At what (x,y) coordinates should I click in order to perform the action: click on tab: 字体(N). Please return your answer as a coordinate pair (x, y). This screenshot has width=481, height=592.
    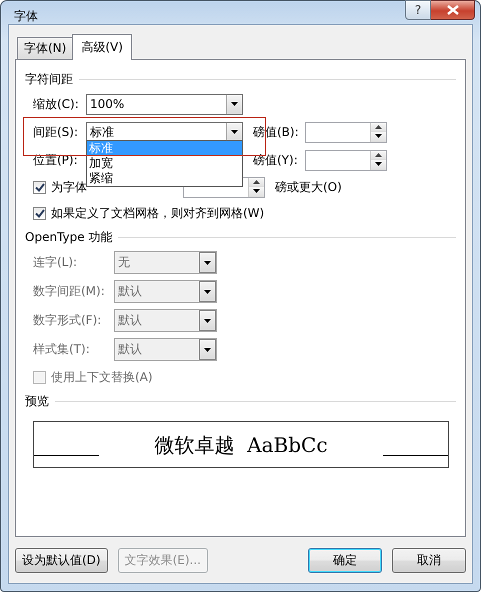
    Looking at the image, I should click on (45, 48).